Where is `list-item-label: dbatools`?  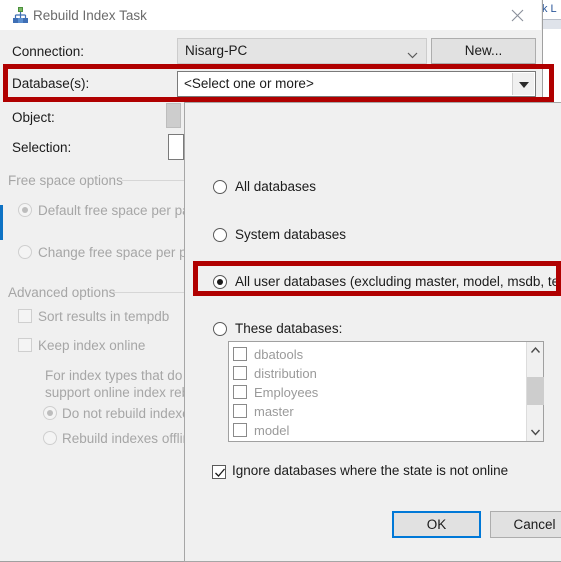 list-item-label: dbatools is located at coordinates (279, 354).